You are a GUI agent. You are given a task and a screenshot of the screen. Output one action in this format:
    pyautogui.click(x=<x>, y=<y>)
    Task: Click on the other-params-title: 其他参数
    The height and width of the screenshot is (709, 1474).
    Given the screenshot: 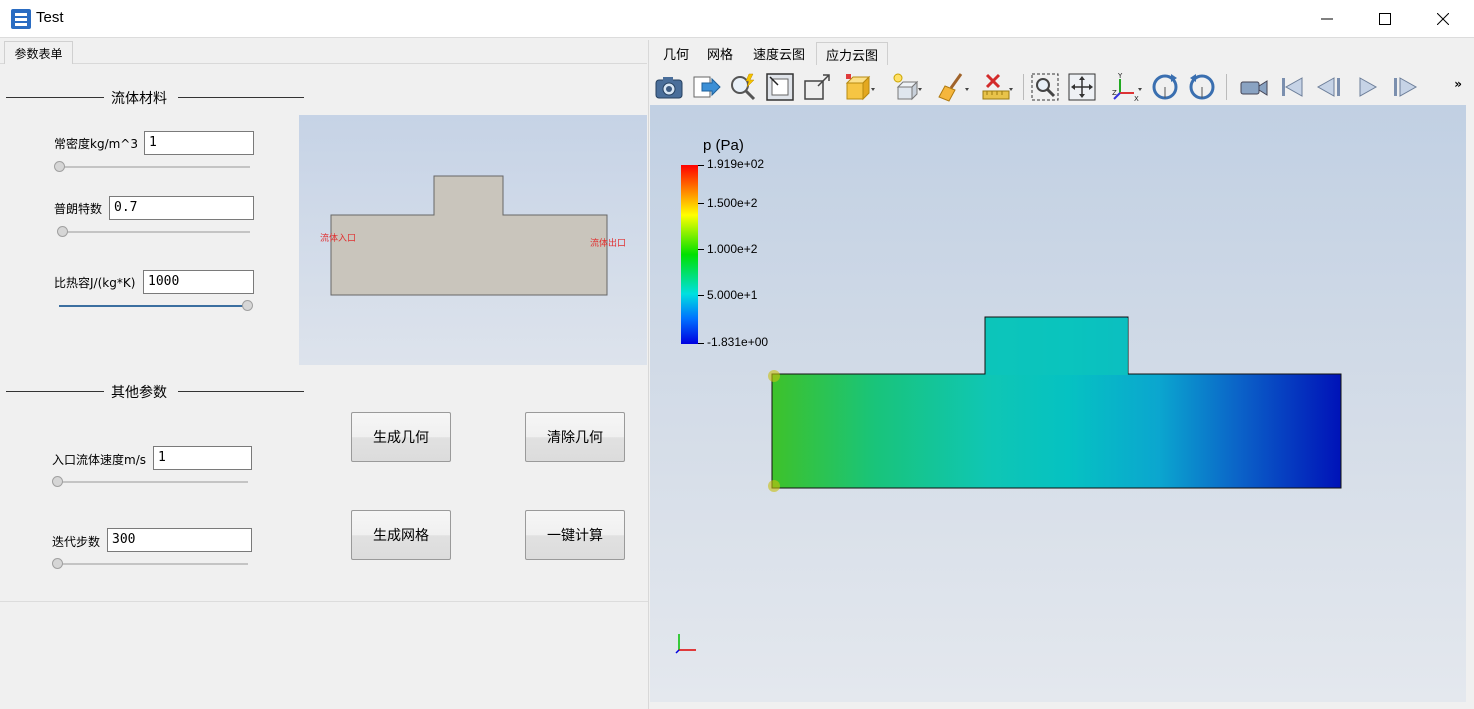 What is the action you would take?
    pyautogui.click(x=139, y=393)
    